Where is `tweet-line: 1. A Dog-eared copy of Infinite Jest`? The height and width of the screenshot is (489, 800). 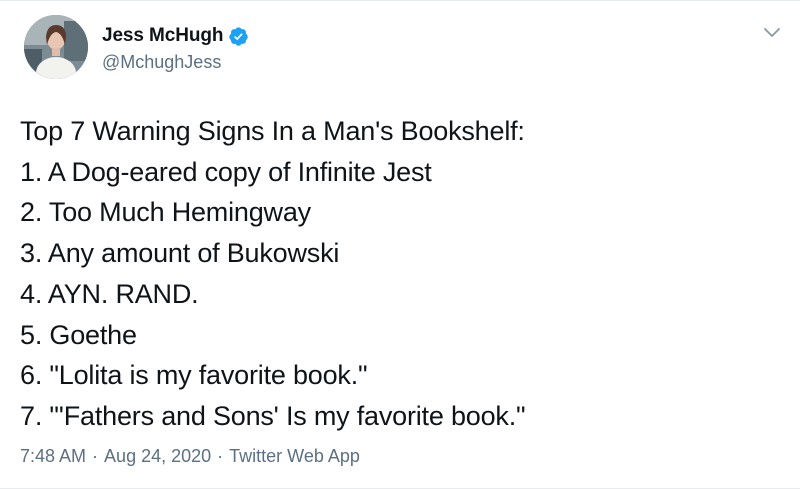 tweet-line: 1. A Dog-eared copy of Infinite Jest is located at coordinates (226, 171).